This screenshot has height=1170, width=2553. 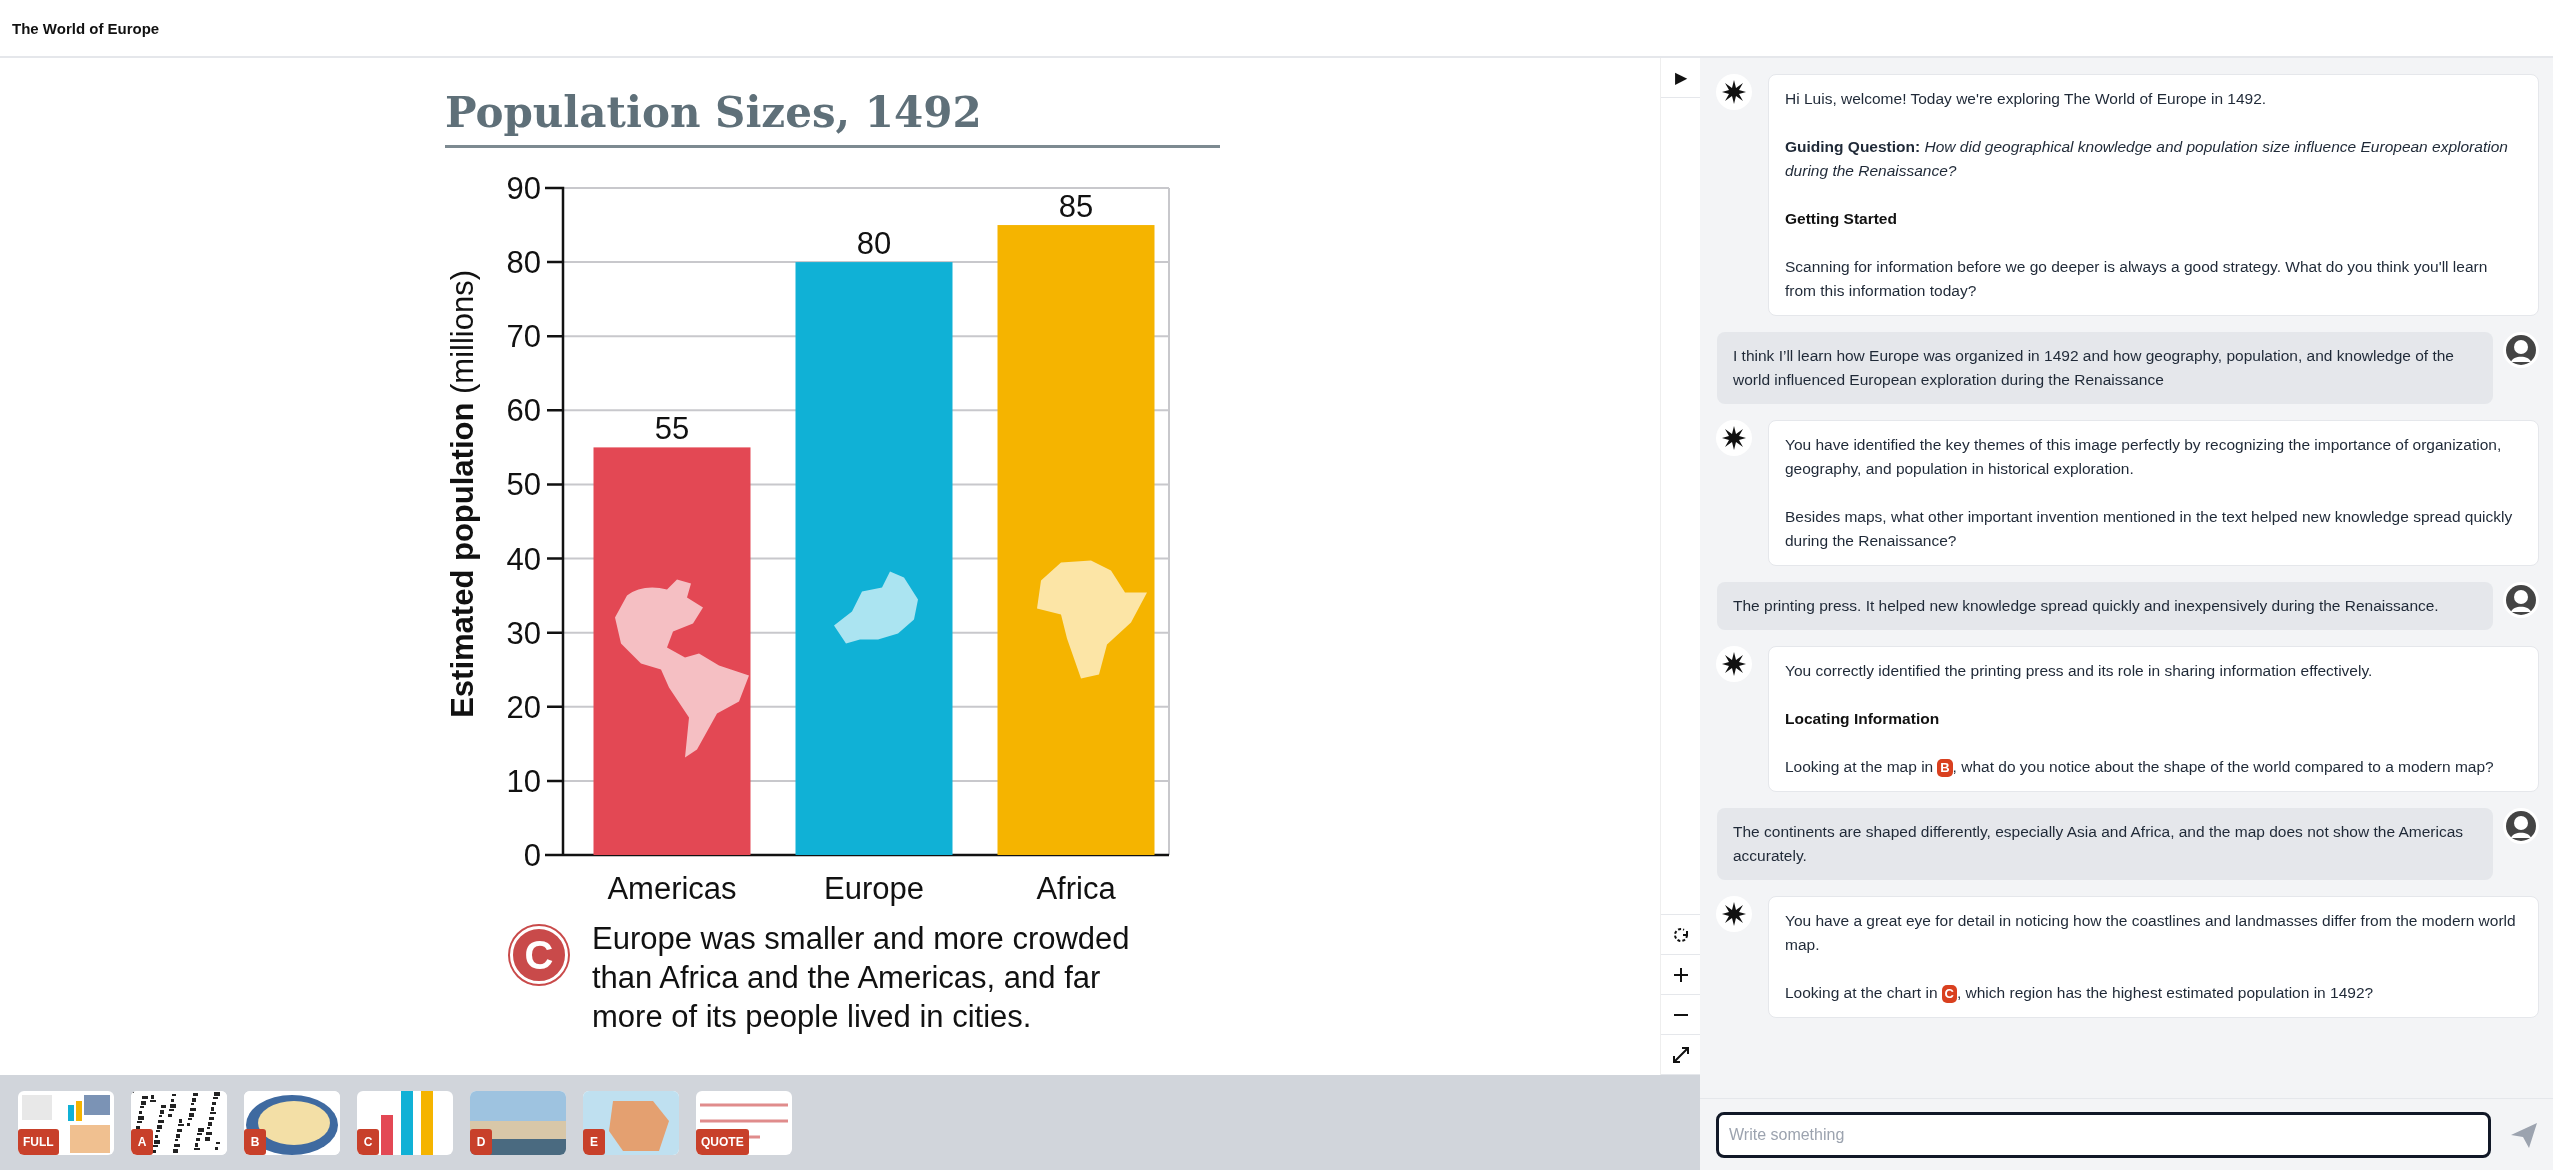 What do you see at coordinates (292, 1122) in the screenshot?
I see `image-thumbnail: B` at bounding box center [292, 1122].